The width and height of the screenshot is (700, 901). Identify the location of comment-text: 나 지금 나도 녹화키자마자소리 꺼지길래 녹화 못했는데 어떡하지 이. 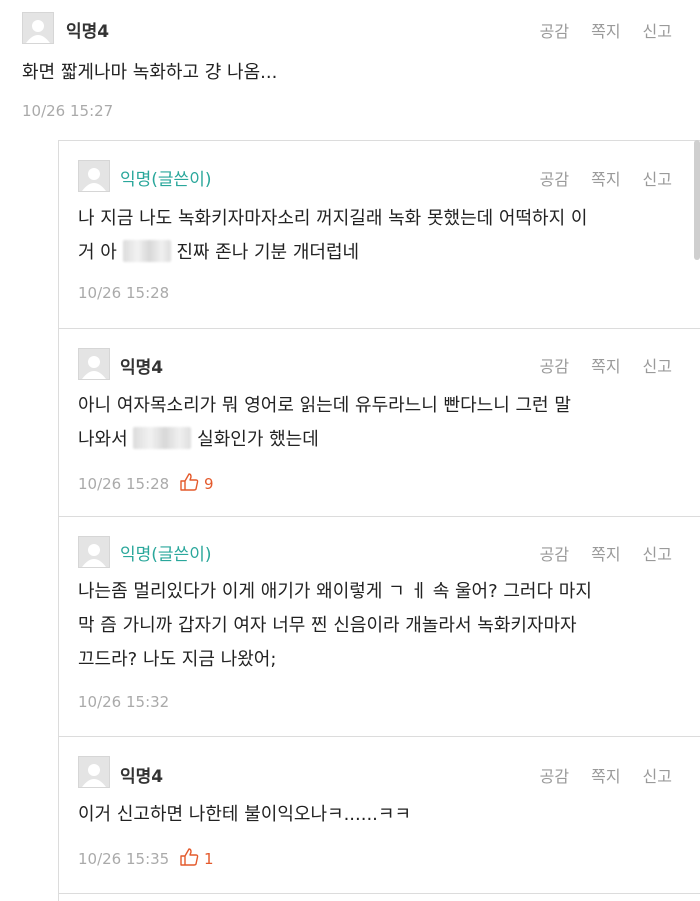
(333, 218).